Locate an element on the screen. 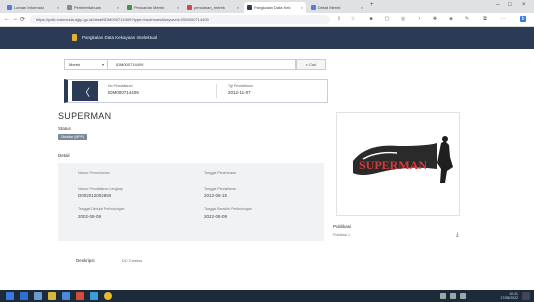  system-clock: 10:31 17/08/2022 is located at coordinates (509, 296).